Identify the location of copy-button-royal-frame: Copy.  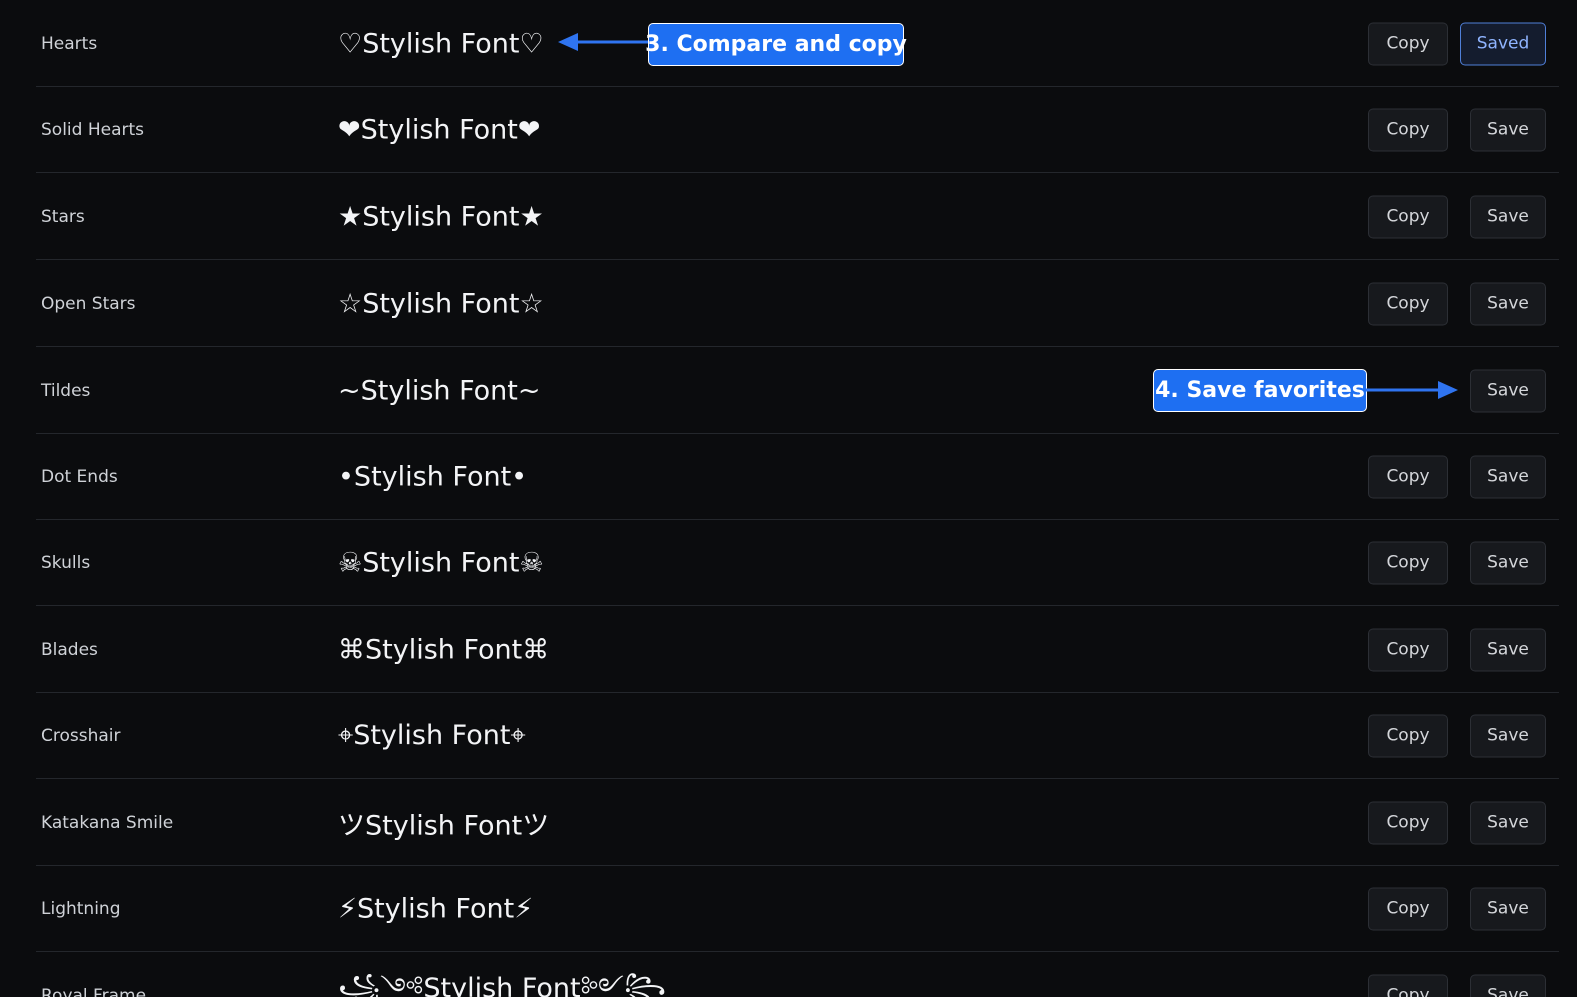
(1408, 985).